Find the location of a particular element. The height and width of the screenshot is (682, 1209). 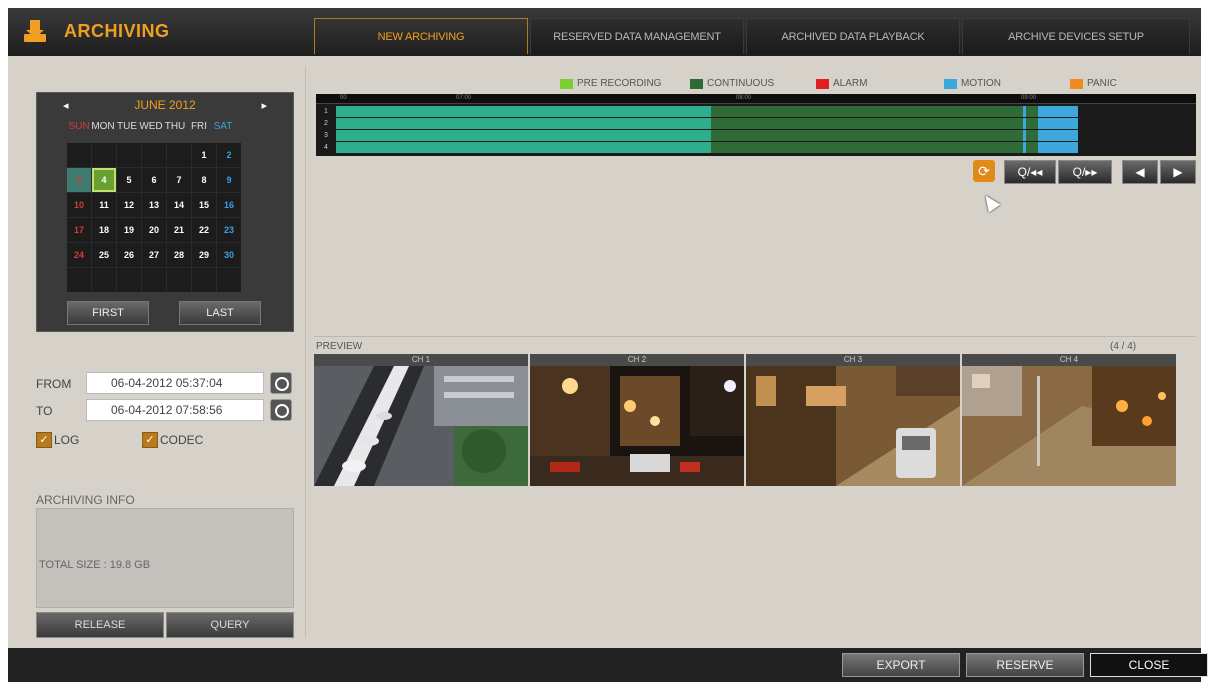

timeline-row-ch3 is located at coordinates (723, 135).